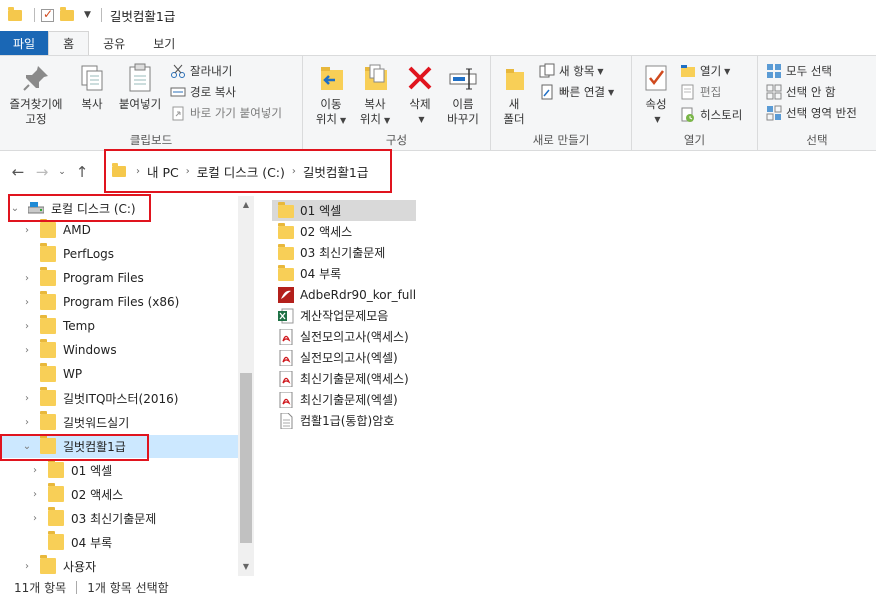  What do you see at coordinates (514, 94) in the screenshot?
I see `new-folder-button: 새 폴더` at bounding box center [514, 94].